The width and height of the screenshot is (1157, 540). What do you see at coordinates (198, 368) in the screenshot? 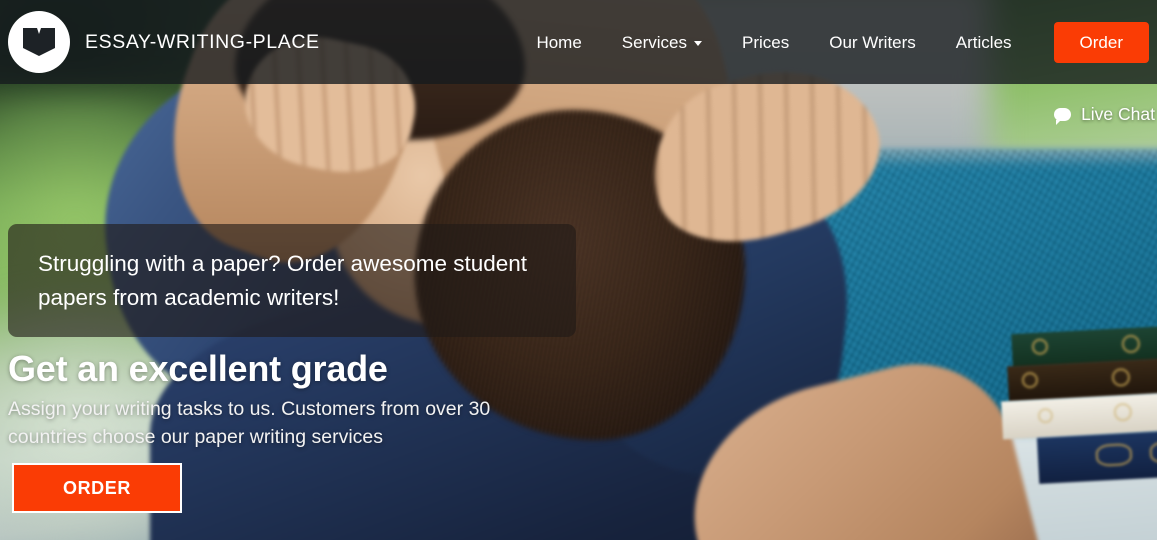
I see `page-title: Get an excellent grade` at bounding box center [198, 368].